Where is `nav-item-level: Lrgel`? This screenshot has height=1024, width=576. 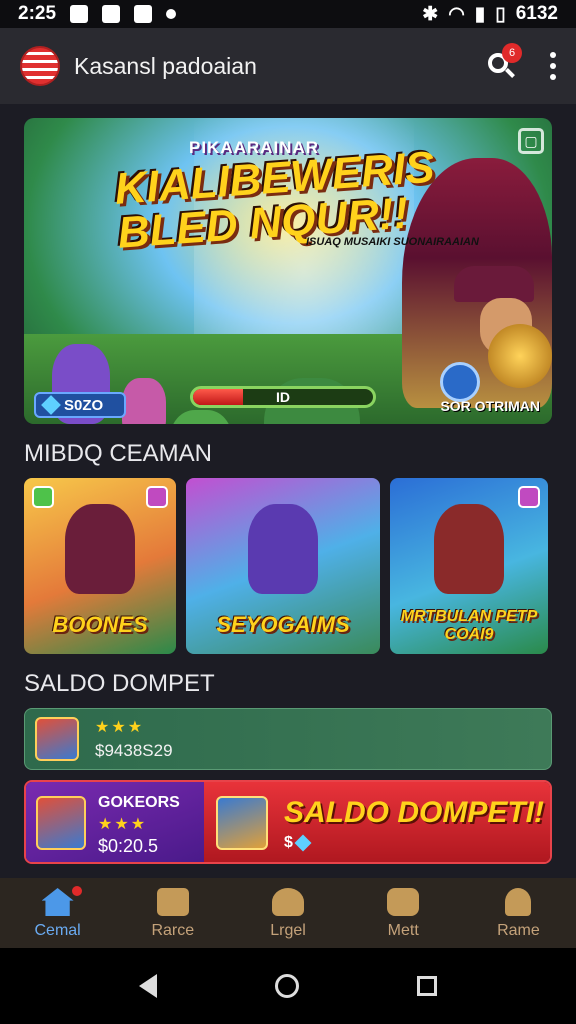 nav-item-level: Lrgel is located at coordinates (287, 913).